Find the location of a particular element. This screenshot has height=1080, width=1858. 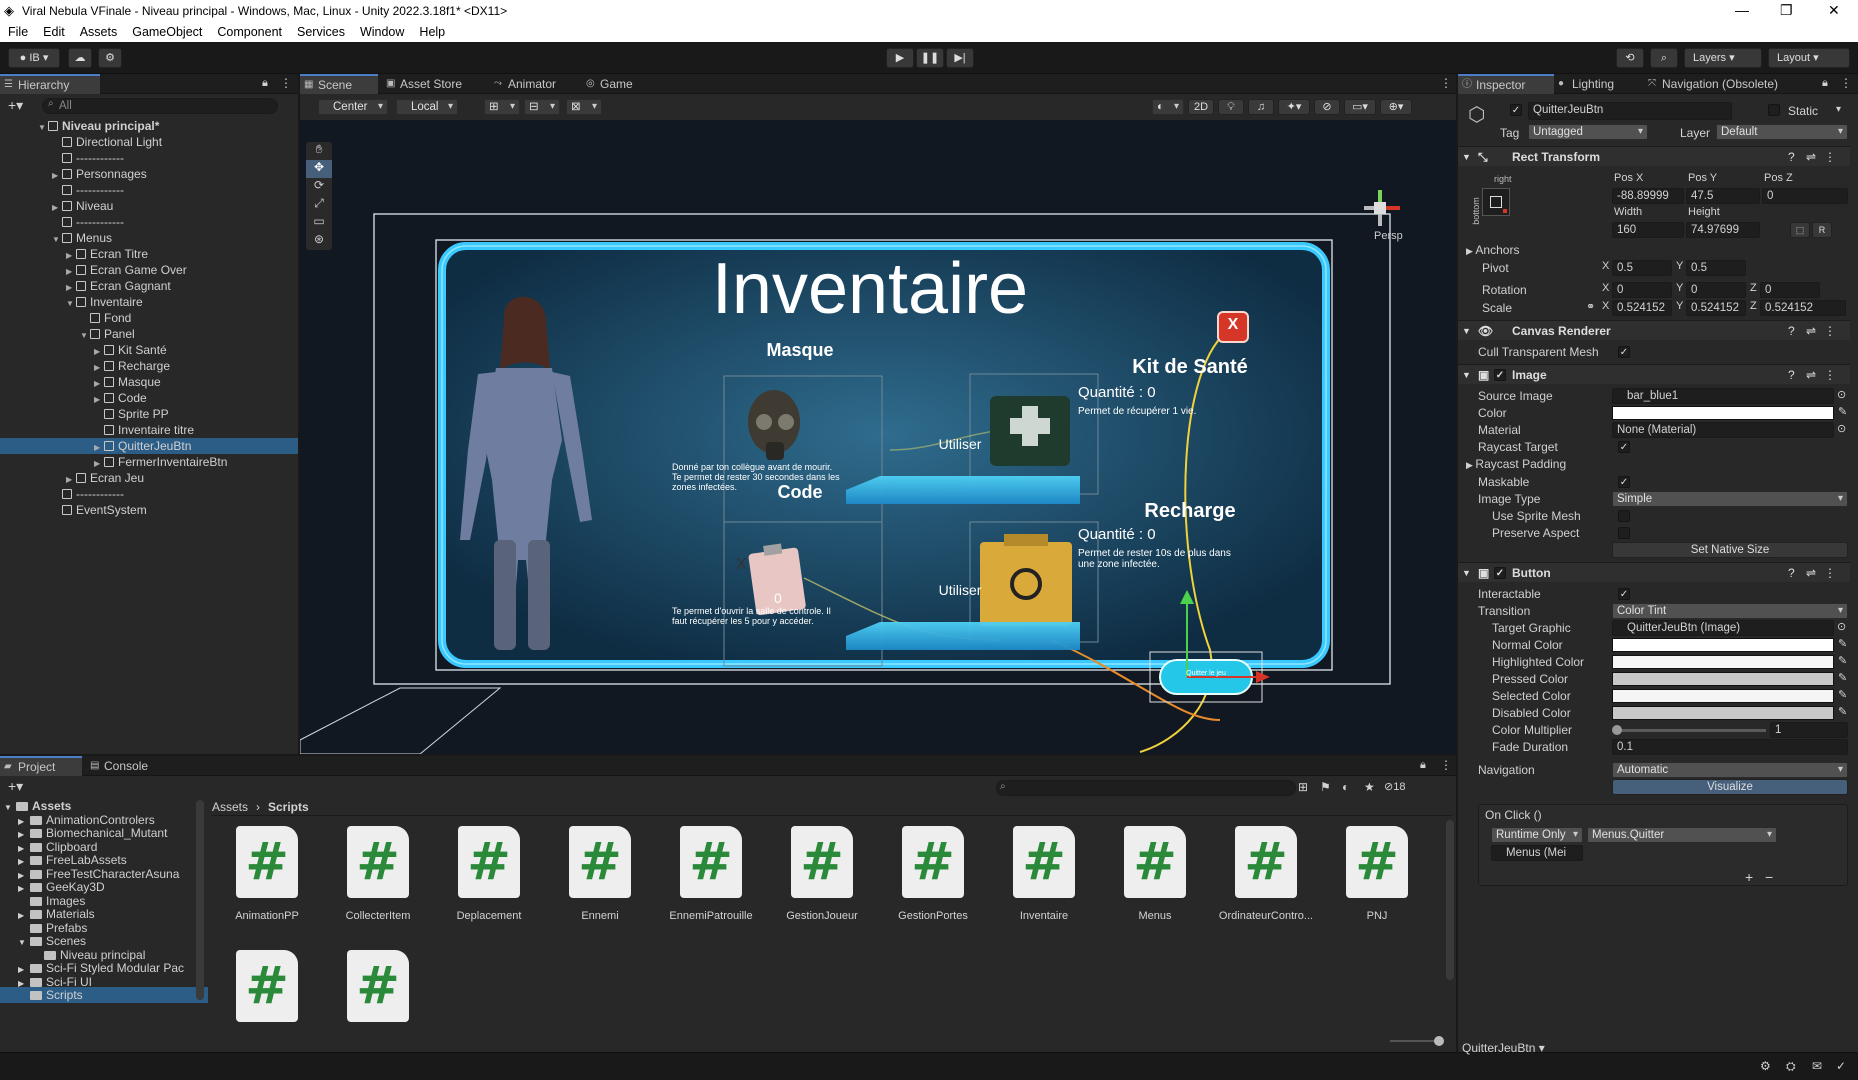

favorite-icon: ★ is located at coordinates (1369, 787).